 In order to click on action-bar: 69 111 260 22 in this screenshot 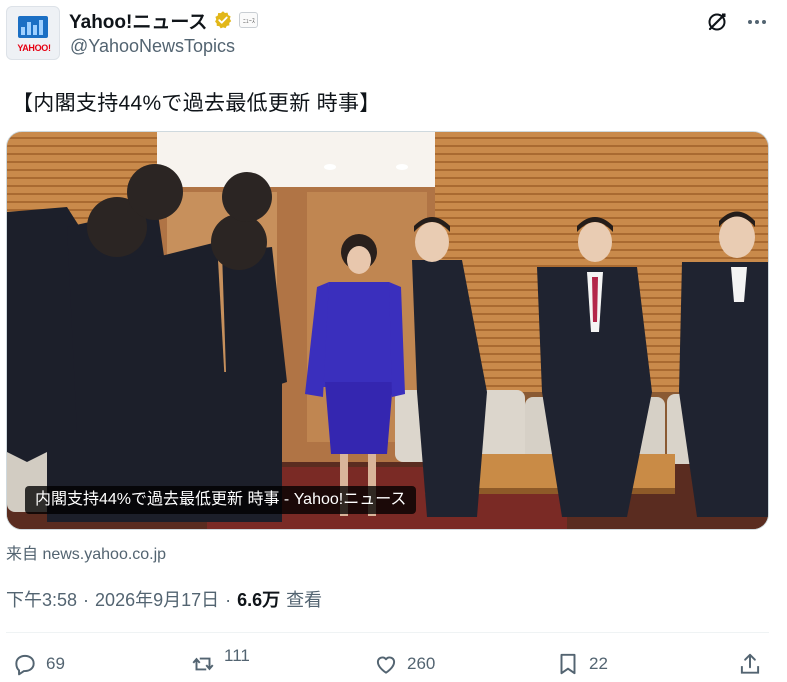, I will do `click(393, 663)`.